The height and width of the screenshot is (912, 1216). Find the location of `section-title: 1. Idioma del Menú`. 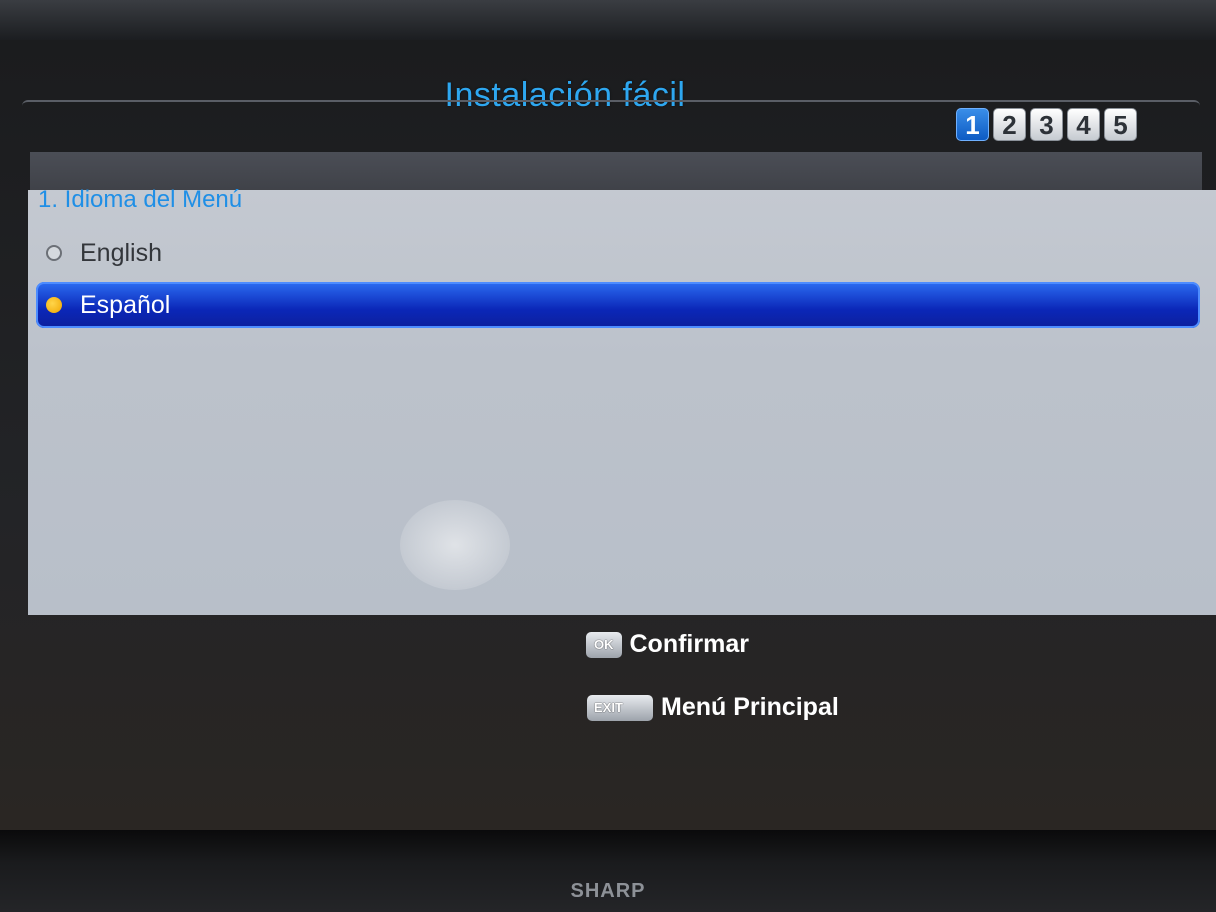

section-title: 1. Idioma del Menú is located at coordinates (140, 199).